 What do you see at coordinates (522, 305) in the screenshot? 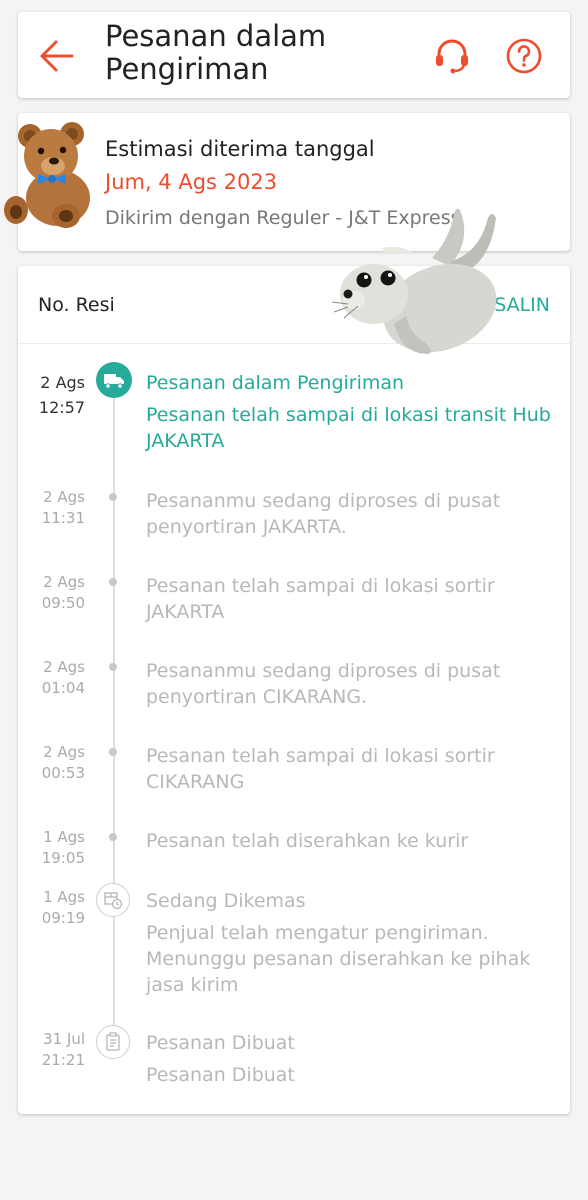
I see `copy-button: SALIN` at bounding box center [522, 305].